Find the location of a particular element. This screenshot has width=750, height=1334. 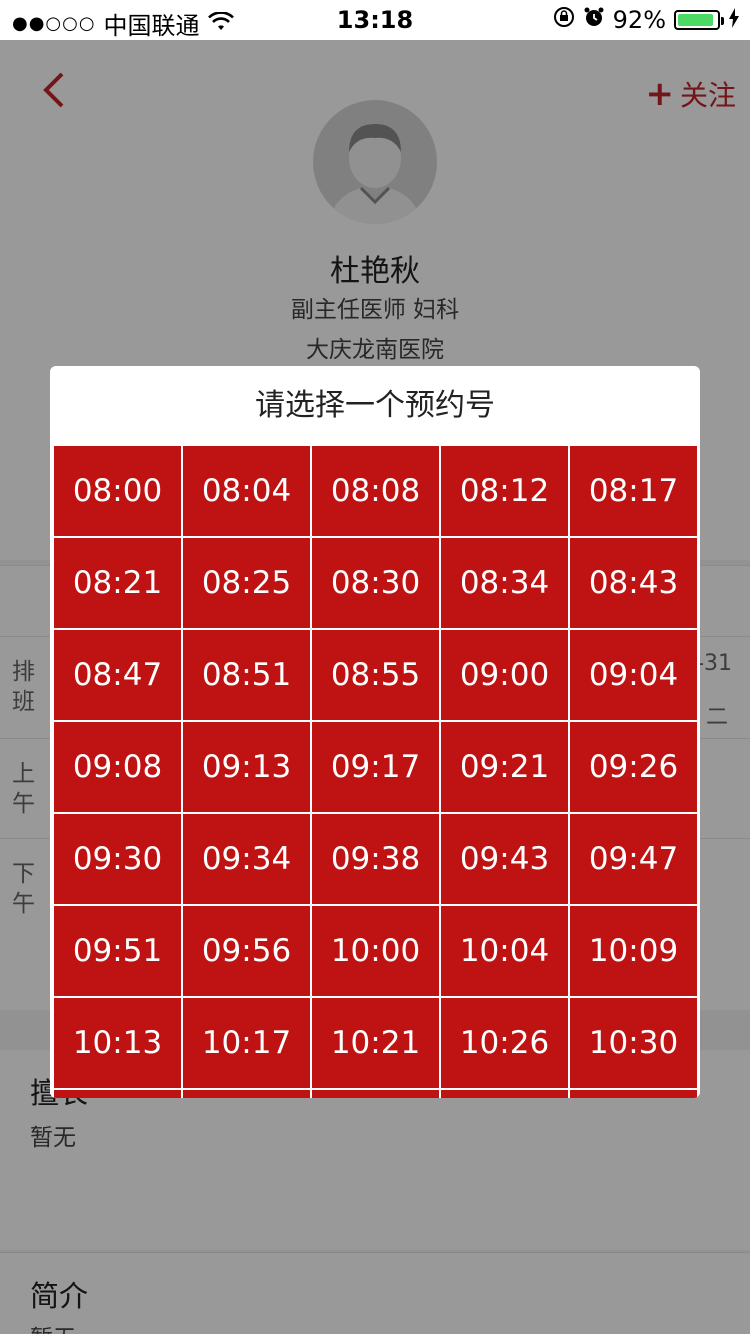

charging-bolt-icon is located at coordinates (734, 20).